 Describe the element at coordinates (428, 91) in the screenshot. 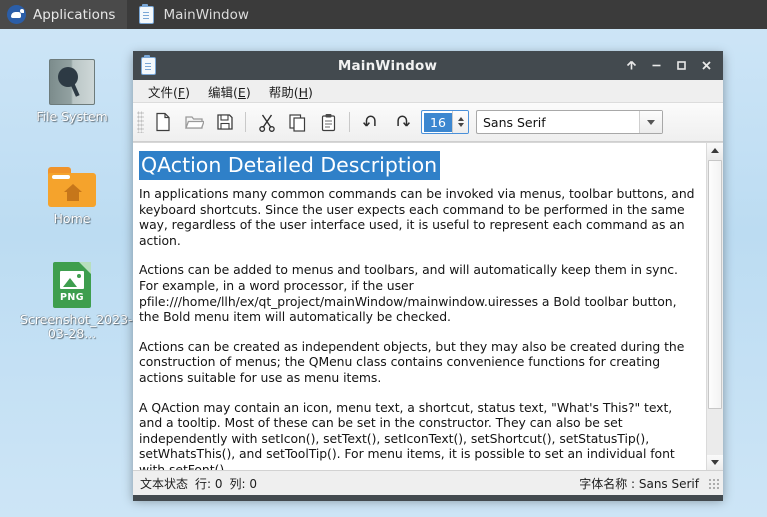

I see `menubar: 文件(F) 编辑(E) 帮助(H)` at that location.